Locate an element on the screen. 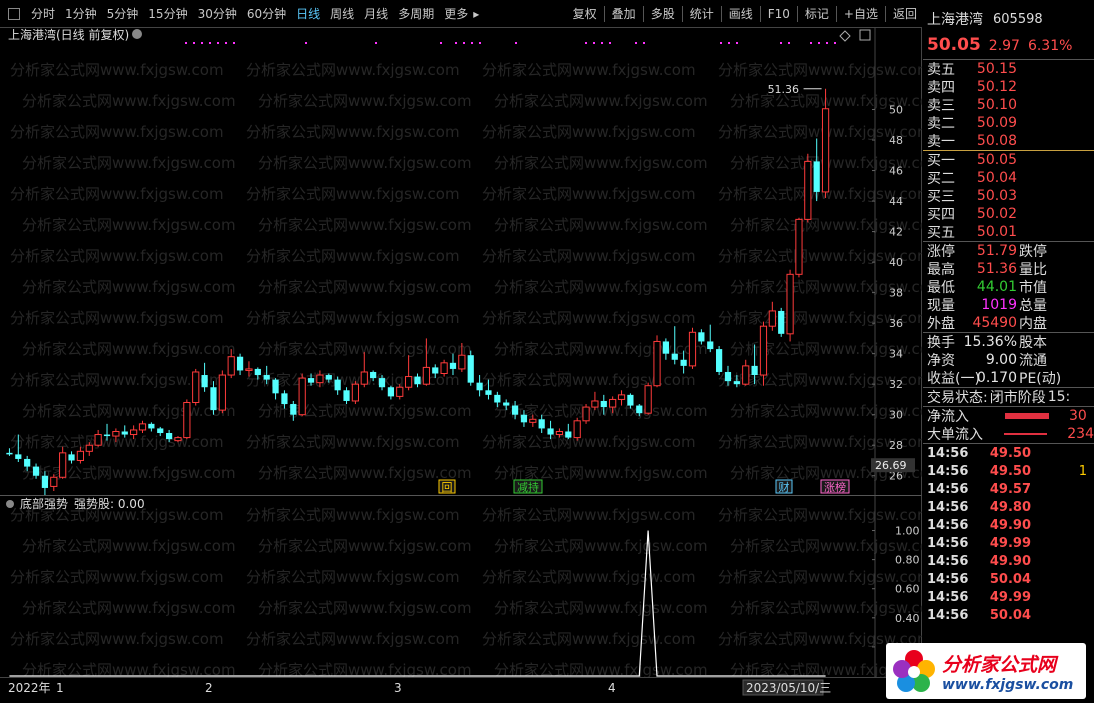 This screenshot has height=703, width=1094. bids-level-row: 买四 50.02 is located at coordinates (1008, 214).